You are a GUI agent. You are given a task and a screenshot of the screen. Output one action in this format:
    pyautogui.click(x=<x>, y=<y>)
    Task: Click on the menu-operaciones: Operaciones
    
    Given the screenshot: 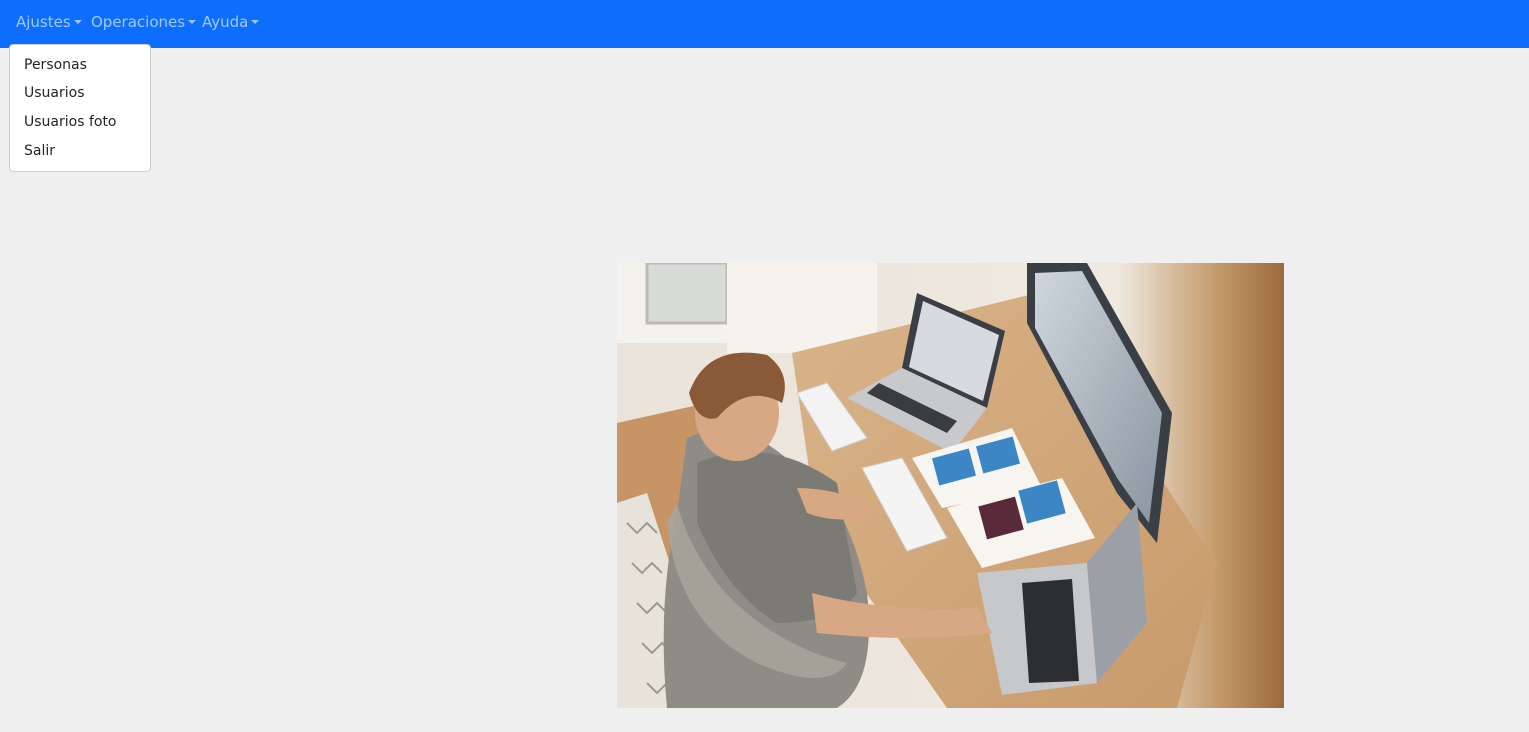 What is the action you would take?
    pyautogui.click(x=144, y=24)
    